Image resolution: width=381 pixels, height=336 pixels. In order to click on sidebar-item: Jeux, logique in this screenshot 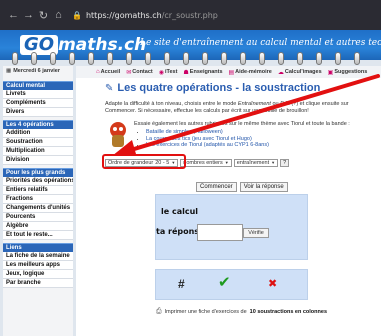, I will do `click(38, 274)`.